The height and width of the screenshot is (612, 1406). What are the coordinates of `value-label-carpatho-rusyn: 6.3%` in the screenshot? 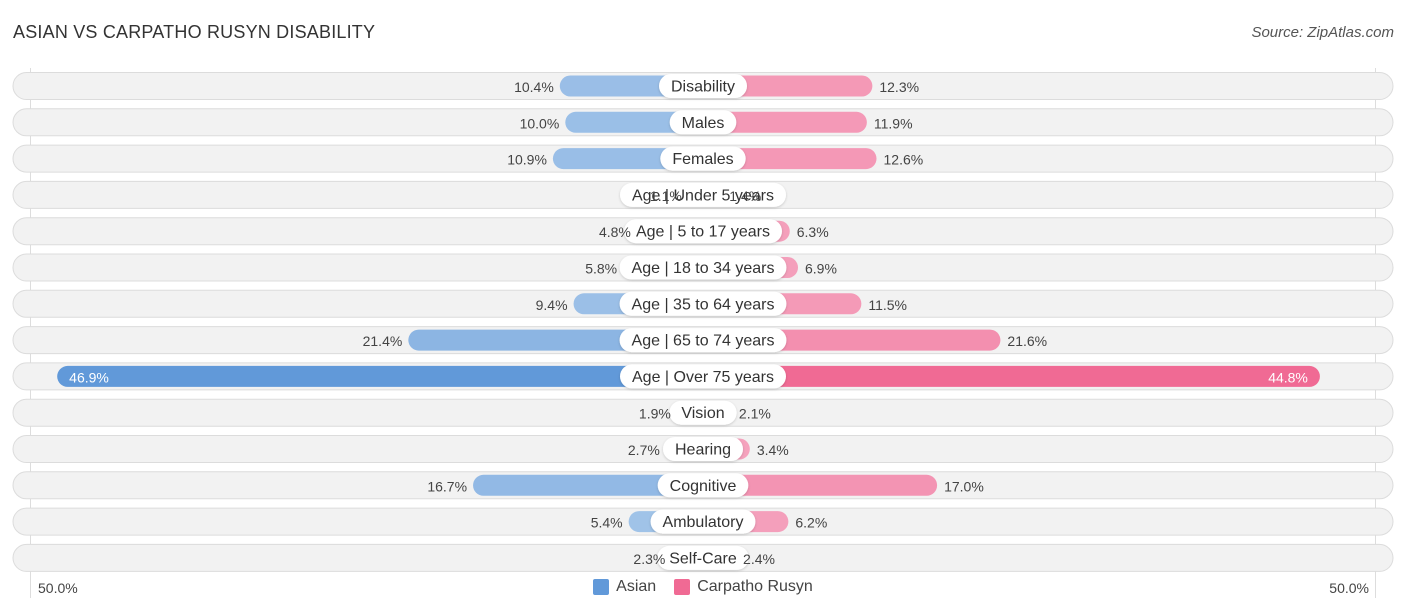 It's located at (813, 232).